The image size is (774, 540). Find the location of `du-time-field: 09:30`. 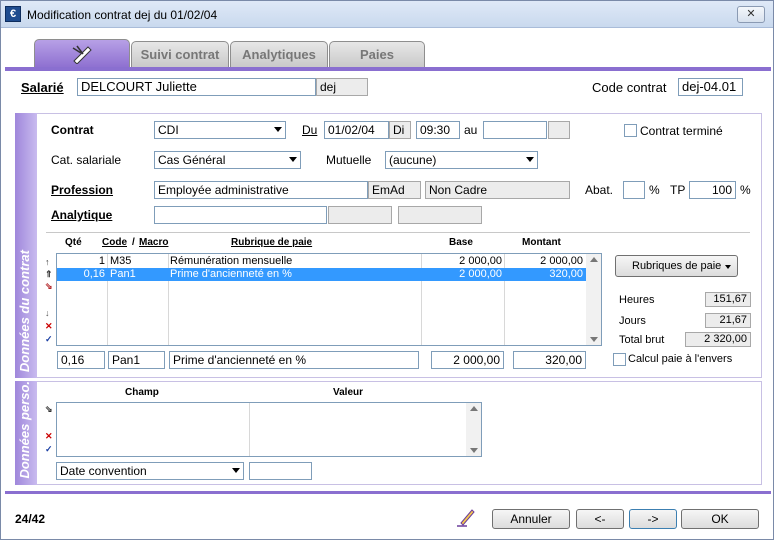

du-time-field: 09:30 is located at coordinates (438, 130).